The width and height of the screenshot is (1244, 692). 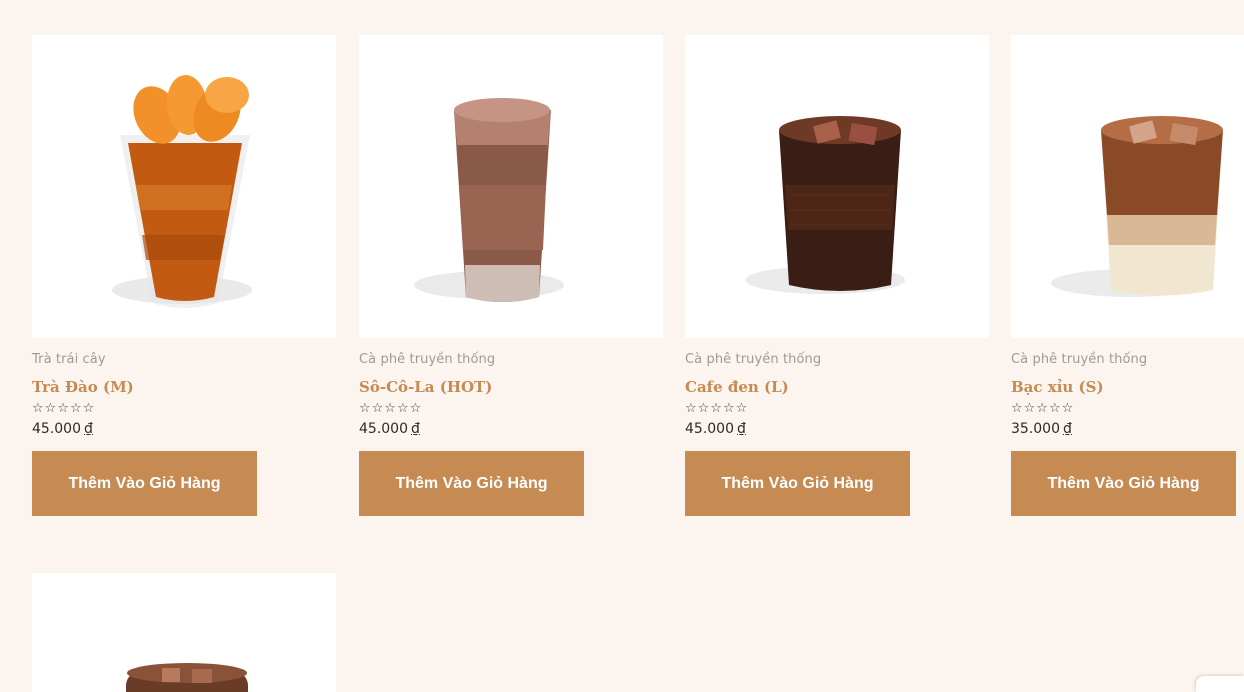 What do you see at coordinates (511, 387) in the screenshot?
I see `product-name: Sô-Cô-La (HOT)` at bounding box center [511, 387].